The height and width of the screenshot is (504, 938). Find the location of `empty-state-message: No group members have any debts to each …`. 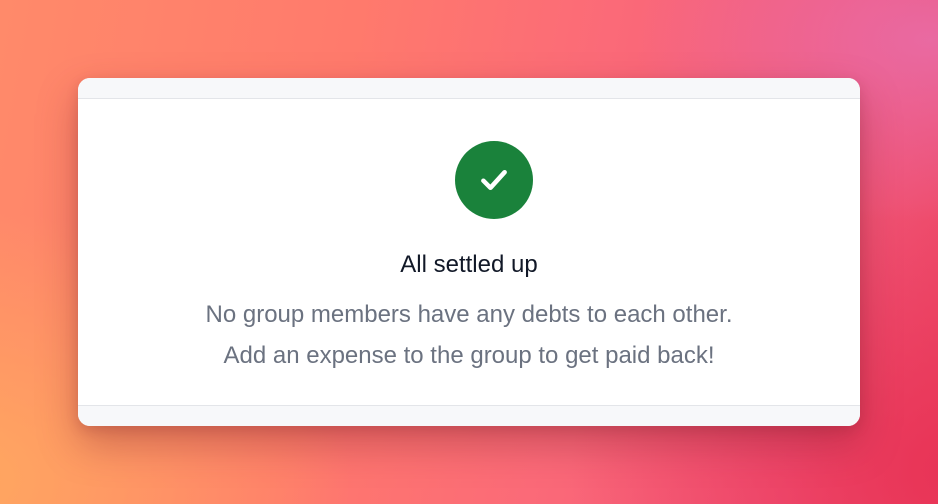

empty-state-message: No group members have any debts to each … is located at coordinates (469, 335).